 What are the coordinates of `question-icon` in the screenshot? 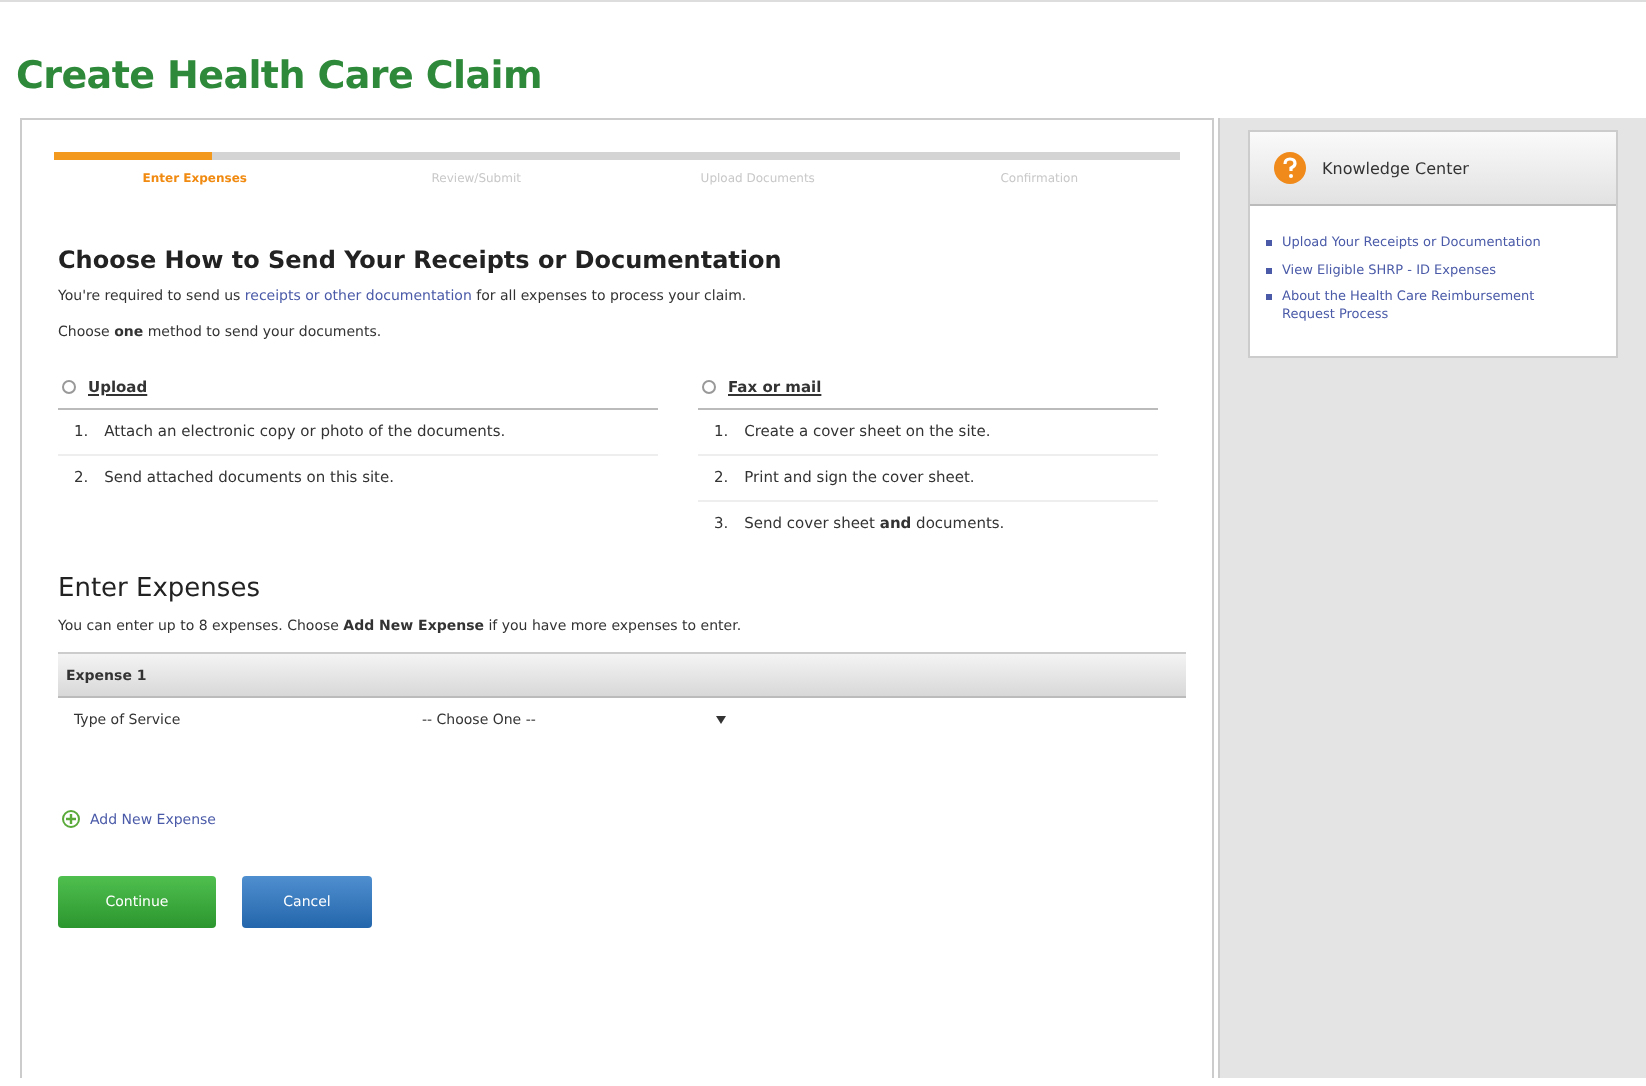 It's located at (1290, 168).